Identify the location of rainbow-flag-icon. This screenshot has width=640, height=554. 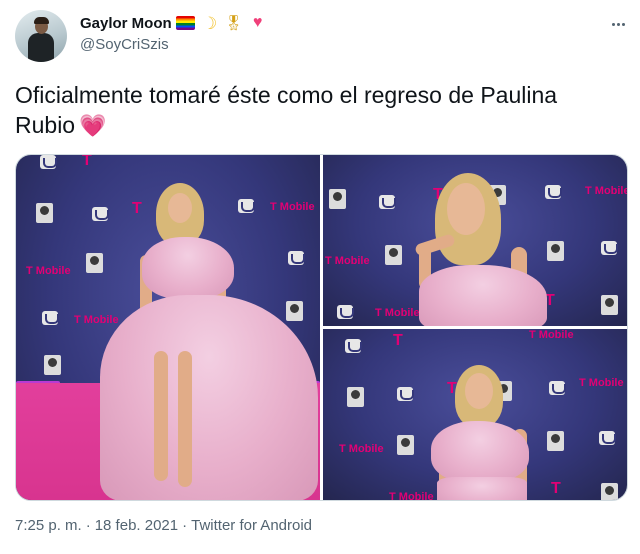
(186, 23).